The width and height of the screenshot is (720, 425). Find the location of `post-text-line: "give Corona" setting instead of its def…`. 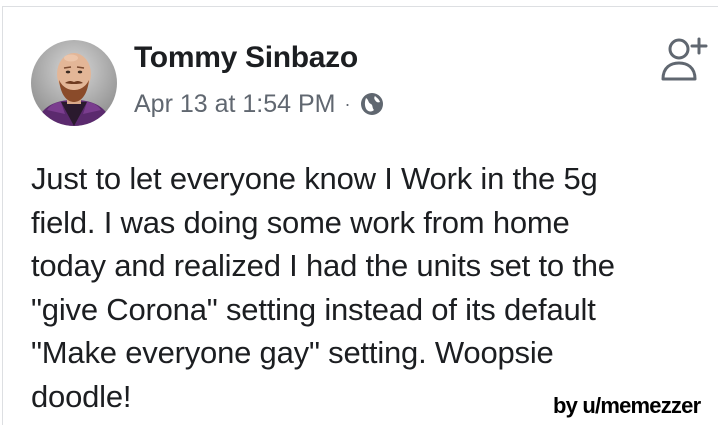

post-text-line: "give Corona" setting instead of its def… is located at coordinates (313, 309).